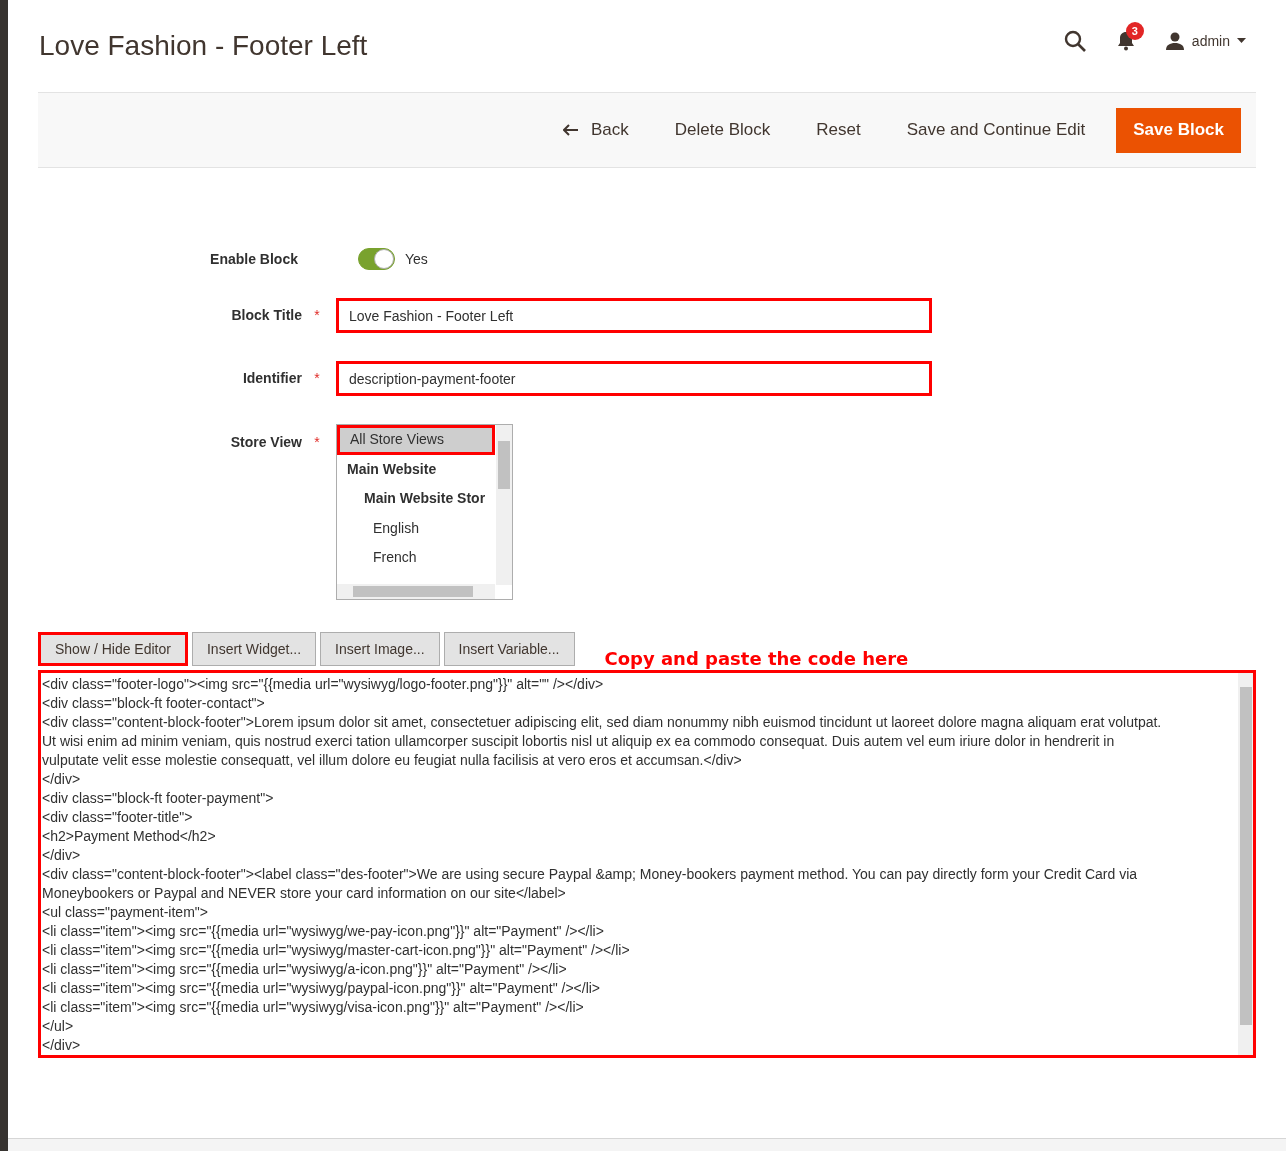 The height and width of the screenshot is (1151, 1286). What do you see at coordinates (125, 912) in the screenshot?
I see `code-line: <ul class="payment-item">` at bounding box center [125, 912].